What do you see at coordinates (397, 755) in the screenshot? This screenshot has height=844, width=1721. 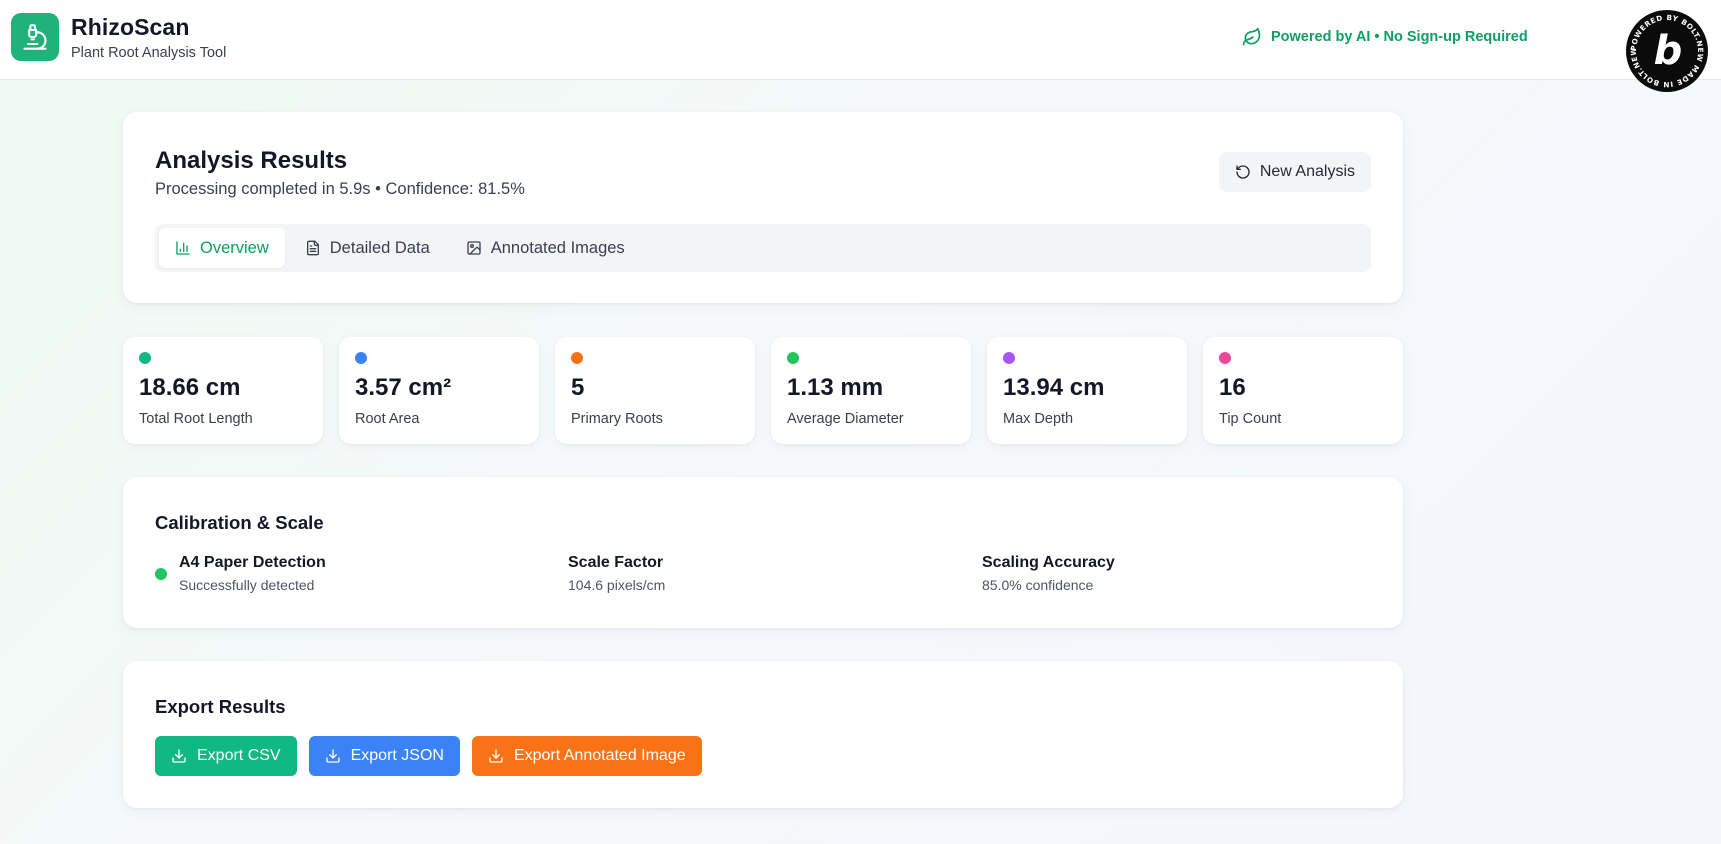 I see `export-json-label: Export JSON` at bounding box center [397, 755].